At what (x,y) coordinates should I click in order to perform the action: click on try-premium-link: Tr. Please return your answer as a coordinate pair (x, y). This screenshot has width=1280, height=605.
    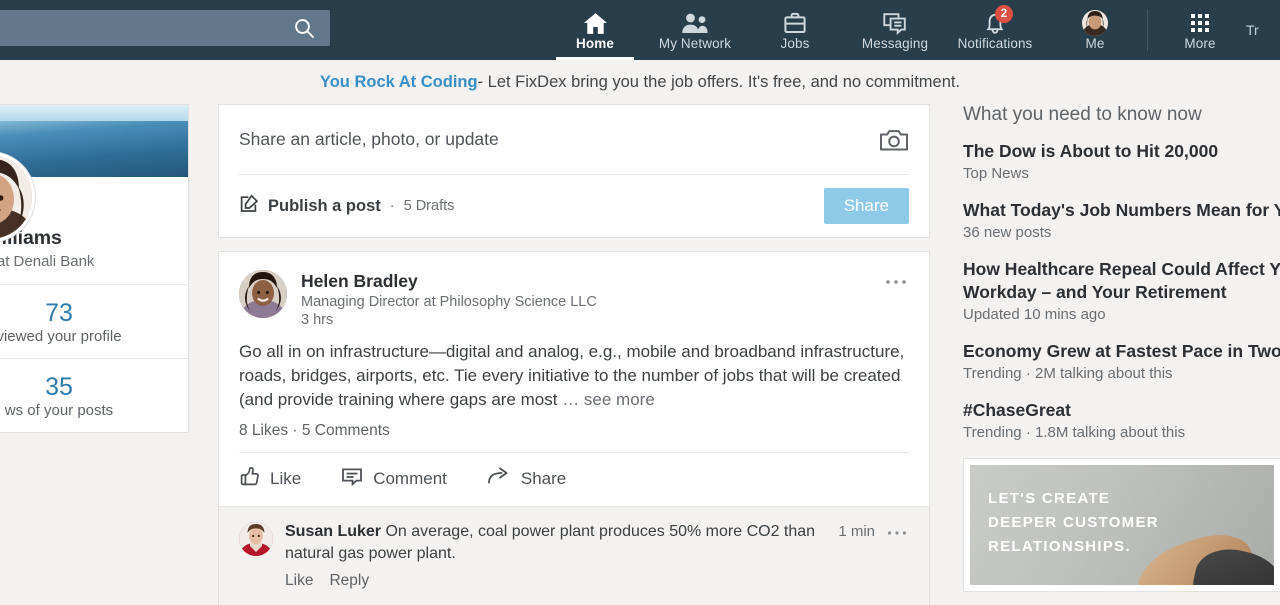
    Looking at the image, I should click on (1263, 30).